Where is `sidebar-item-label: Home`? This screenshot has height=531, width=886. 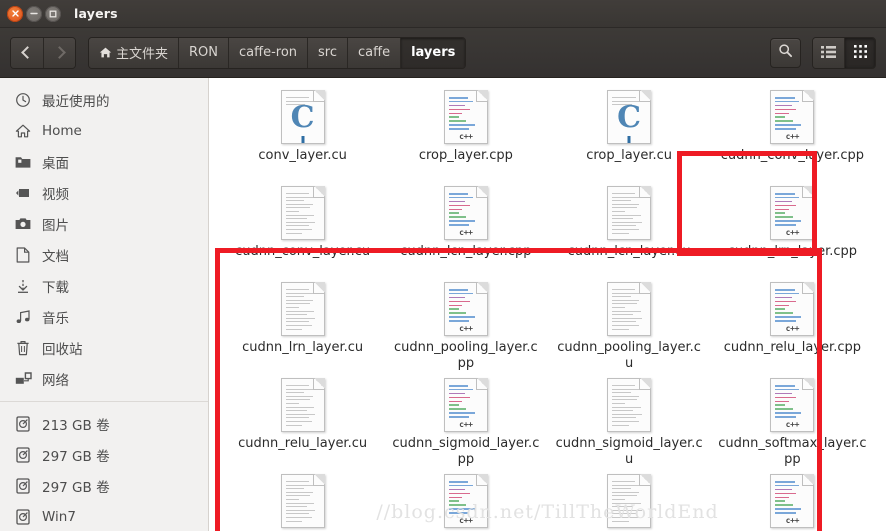 sidebar-item-label: Home is located at coordinates (62, 130).